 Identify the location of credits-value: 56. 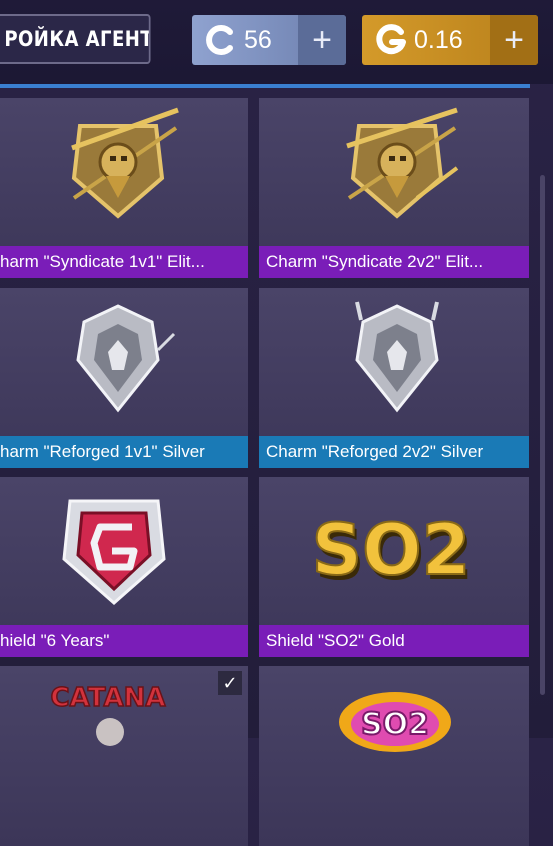
(258, 39).